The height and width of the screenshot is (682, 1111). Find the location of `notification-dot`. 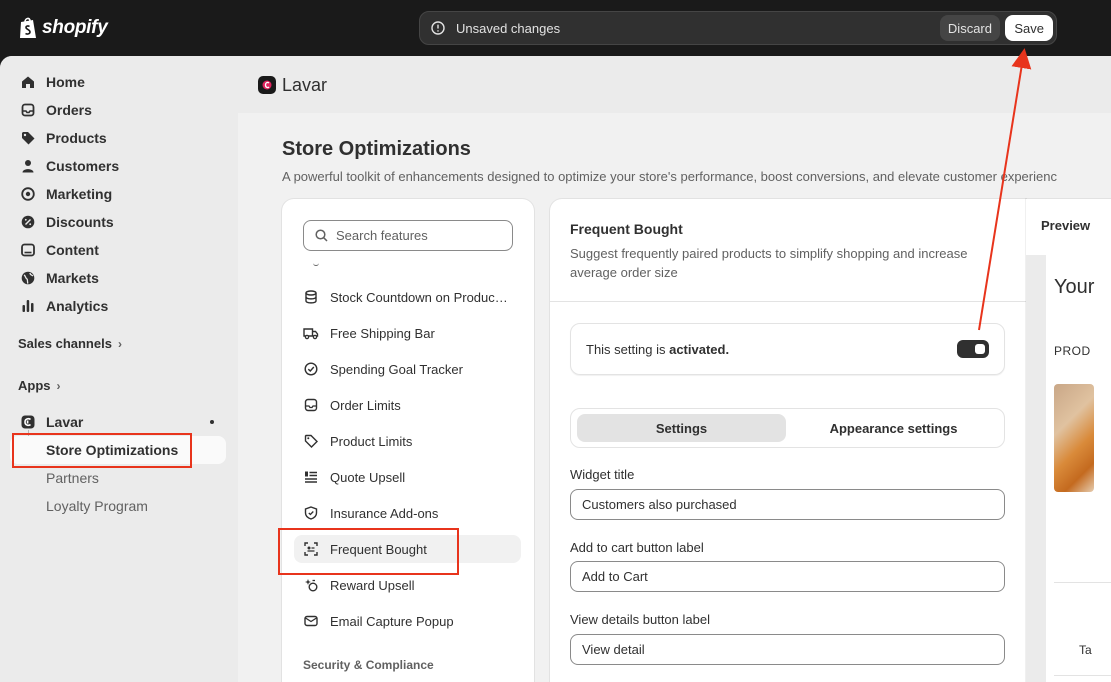

notification-dot is located at coordinates (212, 422).